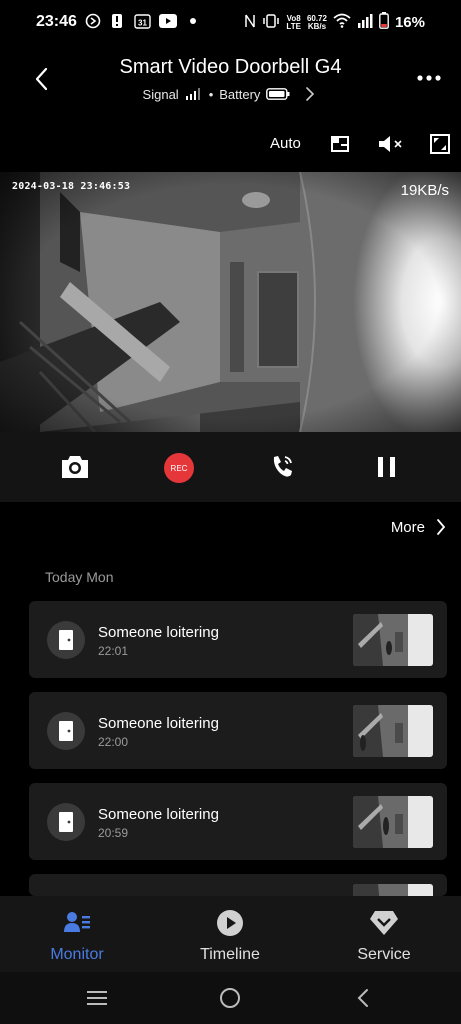  I want to click on recents-button, so click(97, 998).